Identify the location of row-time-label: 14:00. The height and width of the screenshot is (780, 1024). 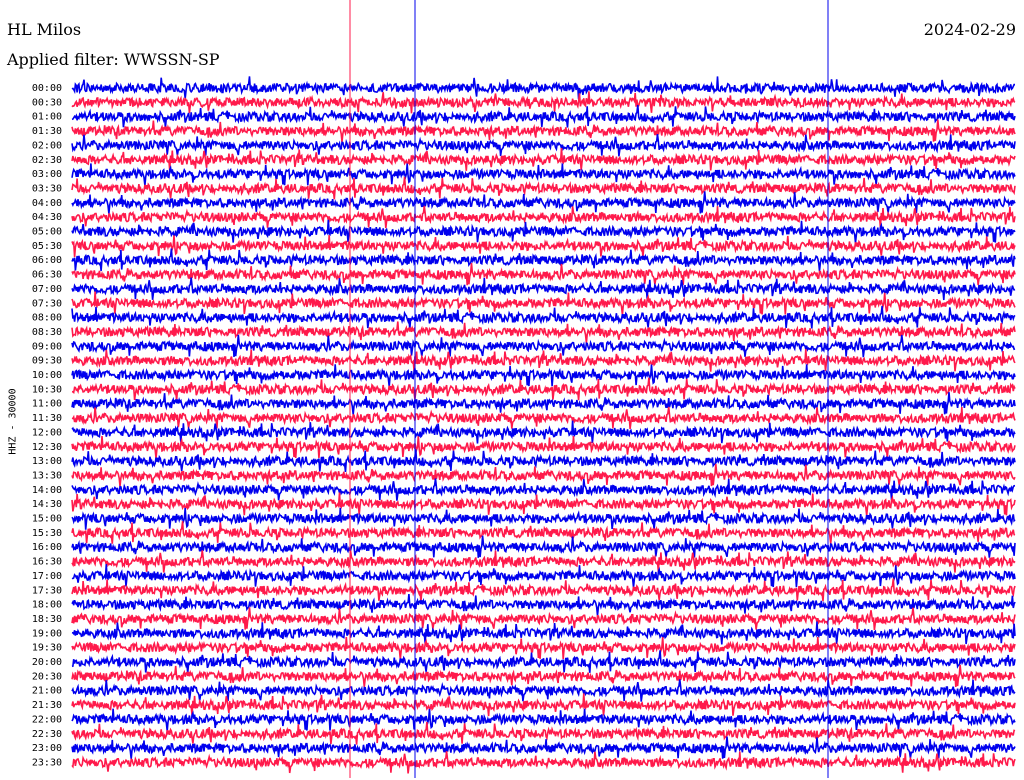
(47, 490).